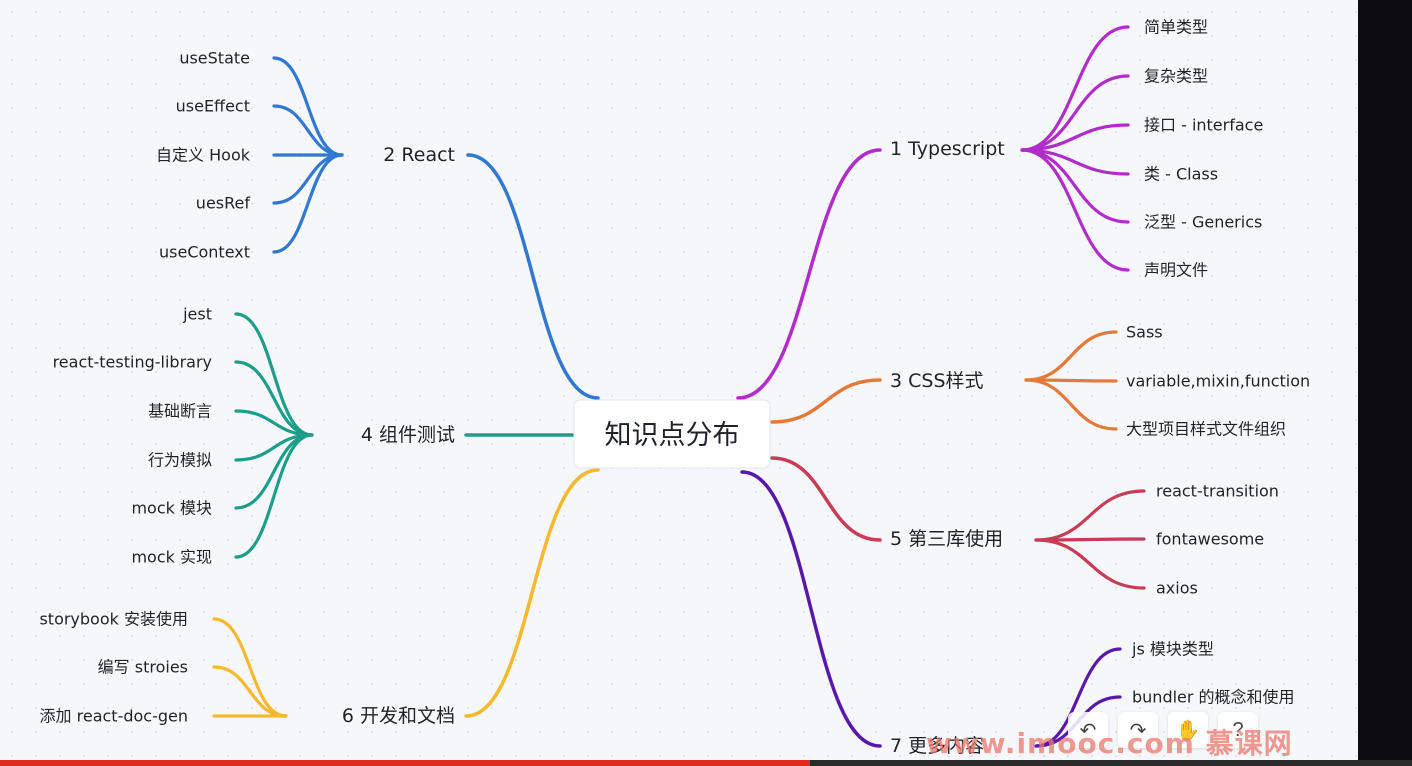 This screenshot has height=766, width=1412. I want to click on branch-node-label: 1 Typescript, so click(947, 149).